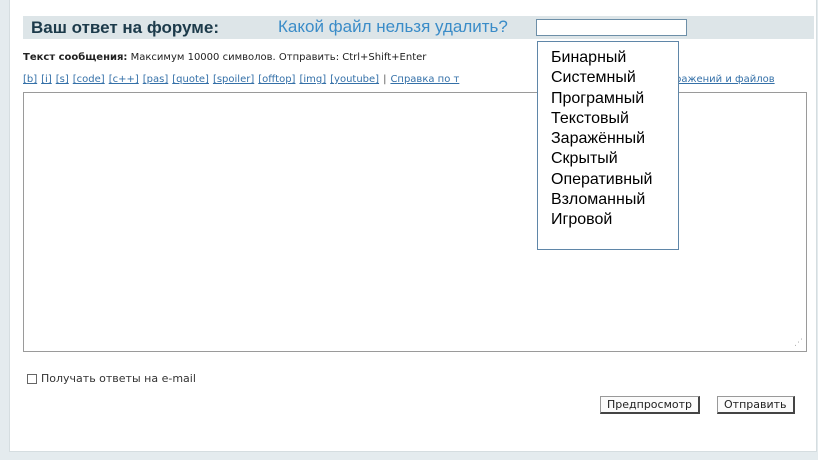 The width and height of the screenshot is (818, 460). Describe the element at coordinates (354, 79) in the screenshot. I see `tag-youtube: [youtube]` at that location.